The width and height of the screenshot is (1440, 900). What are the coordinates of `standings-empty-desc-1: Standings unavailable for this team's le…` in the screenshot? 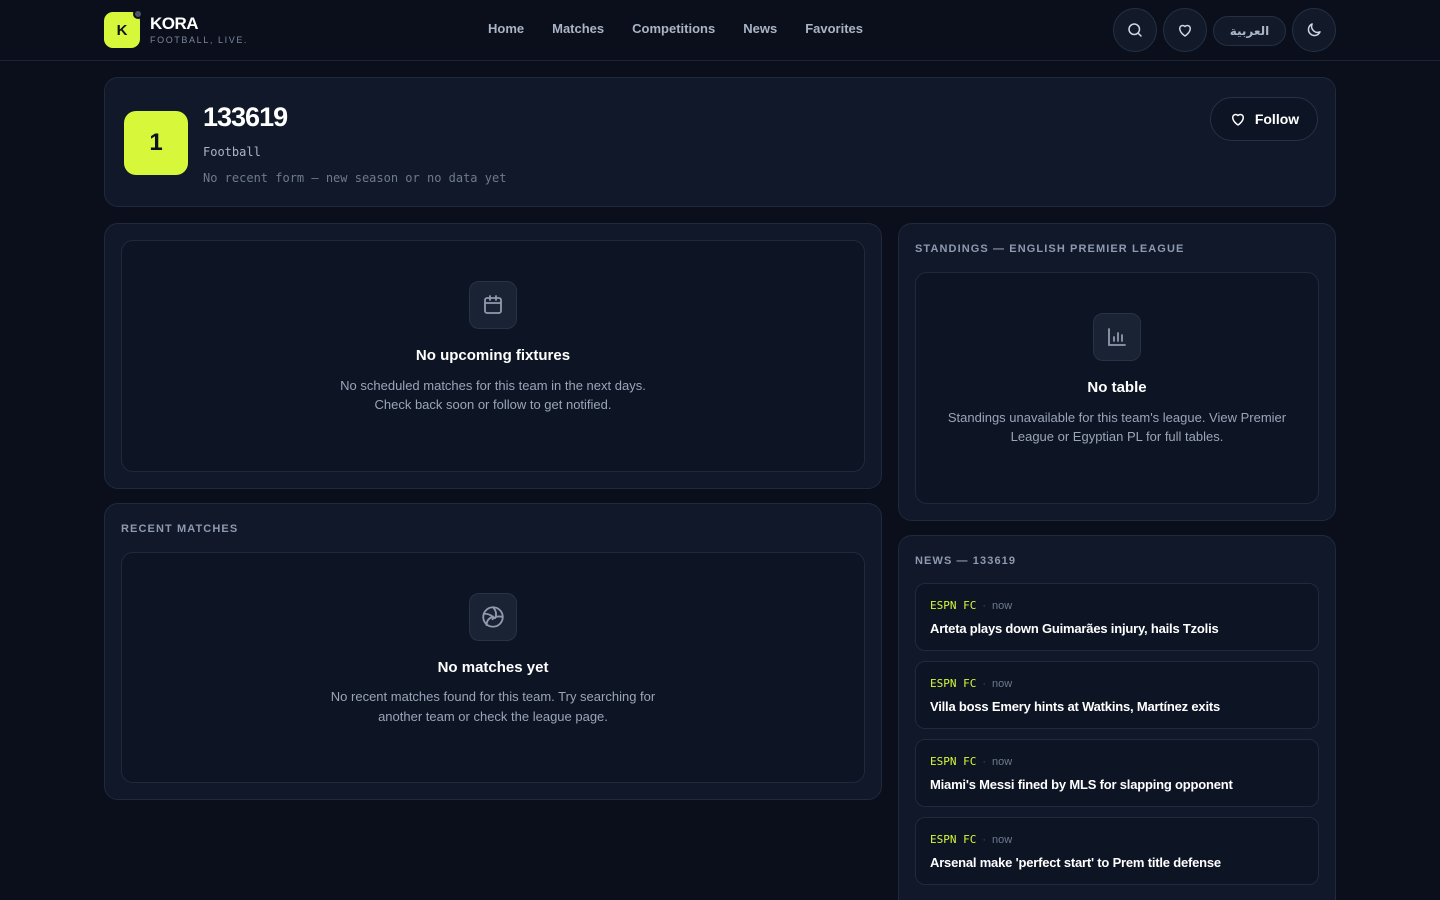 It's located at (1117, 417).